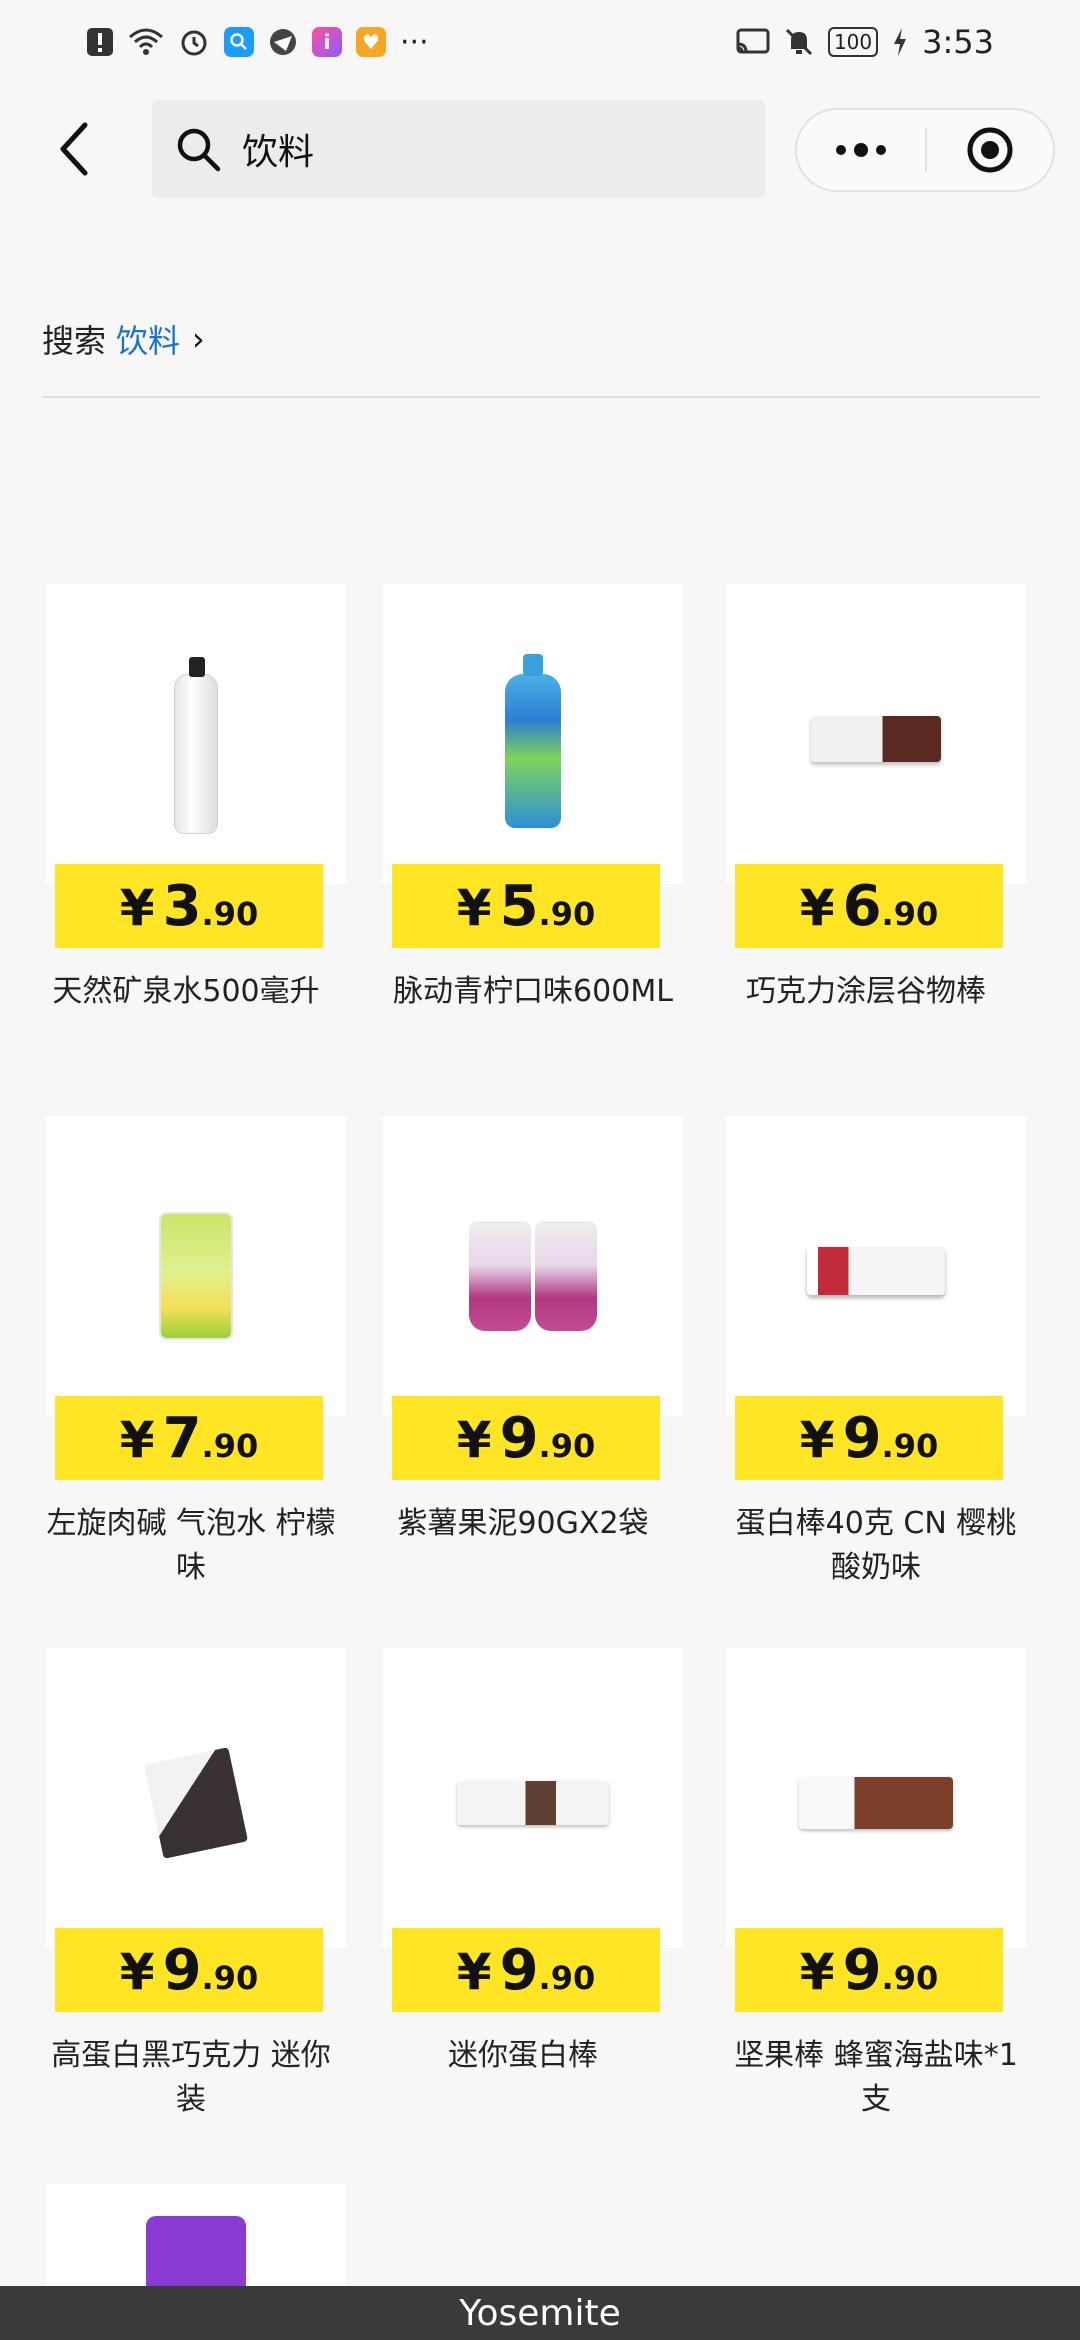  What do you see at coordinates (876, 1803) in the screenshot?
I see `nut-bar-image` at bounding box center [876, 1803].